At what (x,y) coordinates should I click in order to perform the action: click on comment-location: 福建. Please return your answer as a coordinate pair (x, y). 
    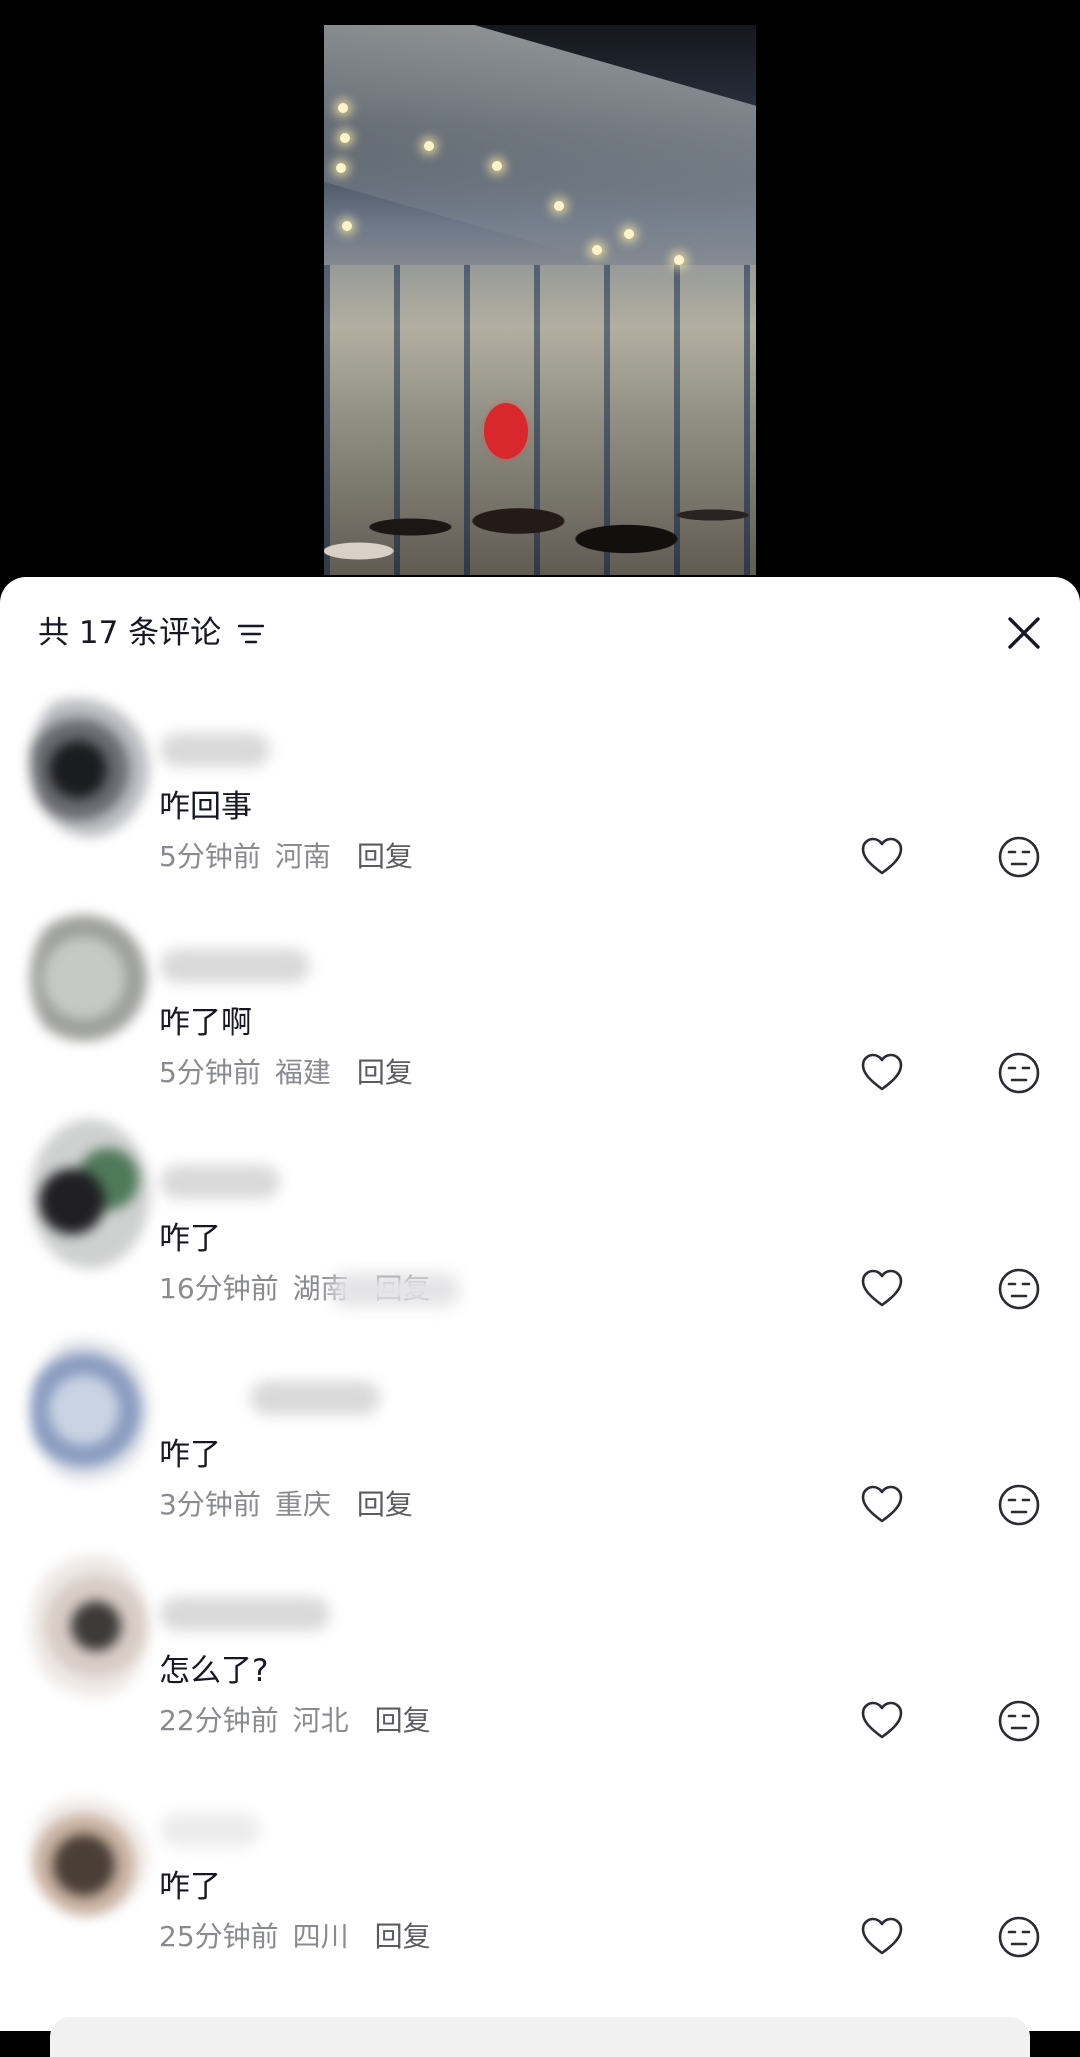
    Looking at the image, I should click on (302, 1072).